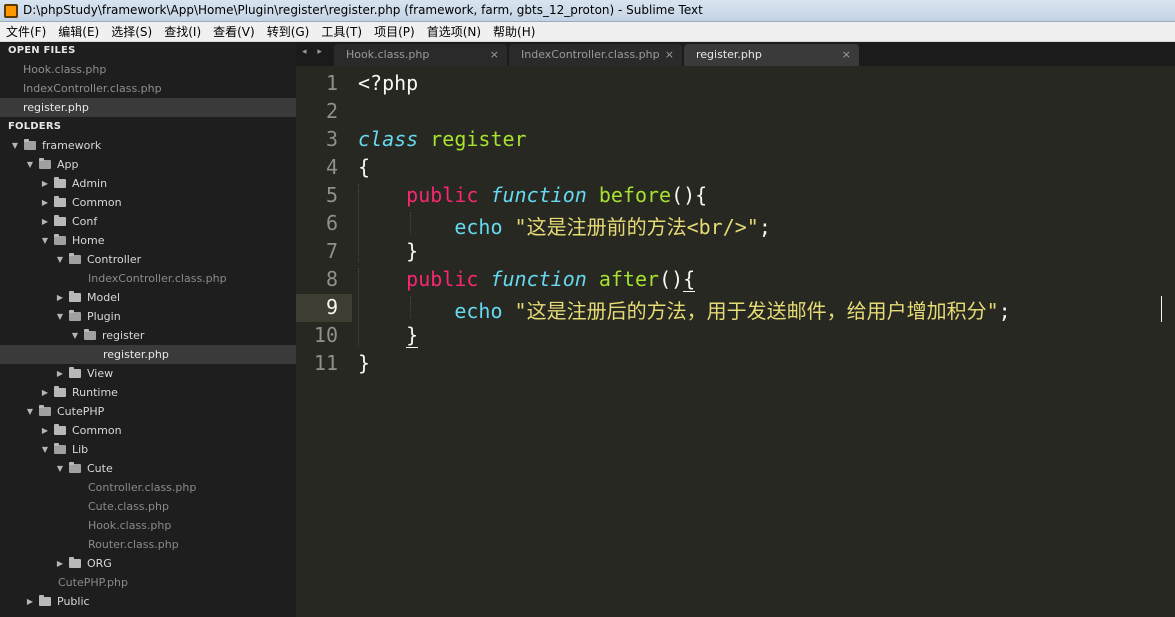 The image size is (1175, 617). What do you see at coordinates (81, 411) in the screenshot?
I see `tree-item-label: CutePHP` at bounding box center [81, 411].